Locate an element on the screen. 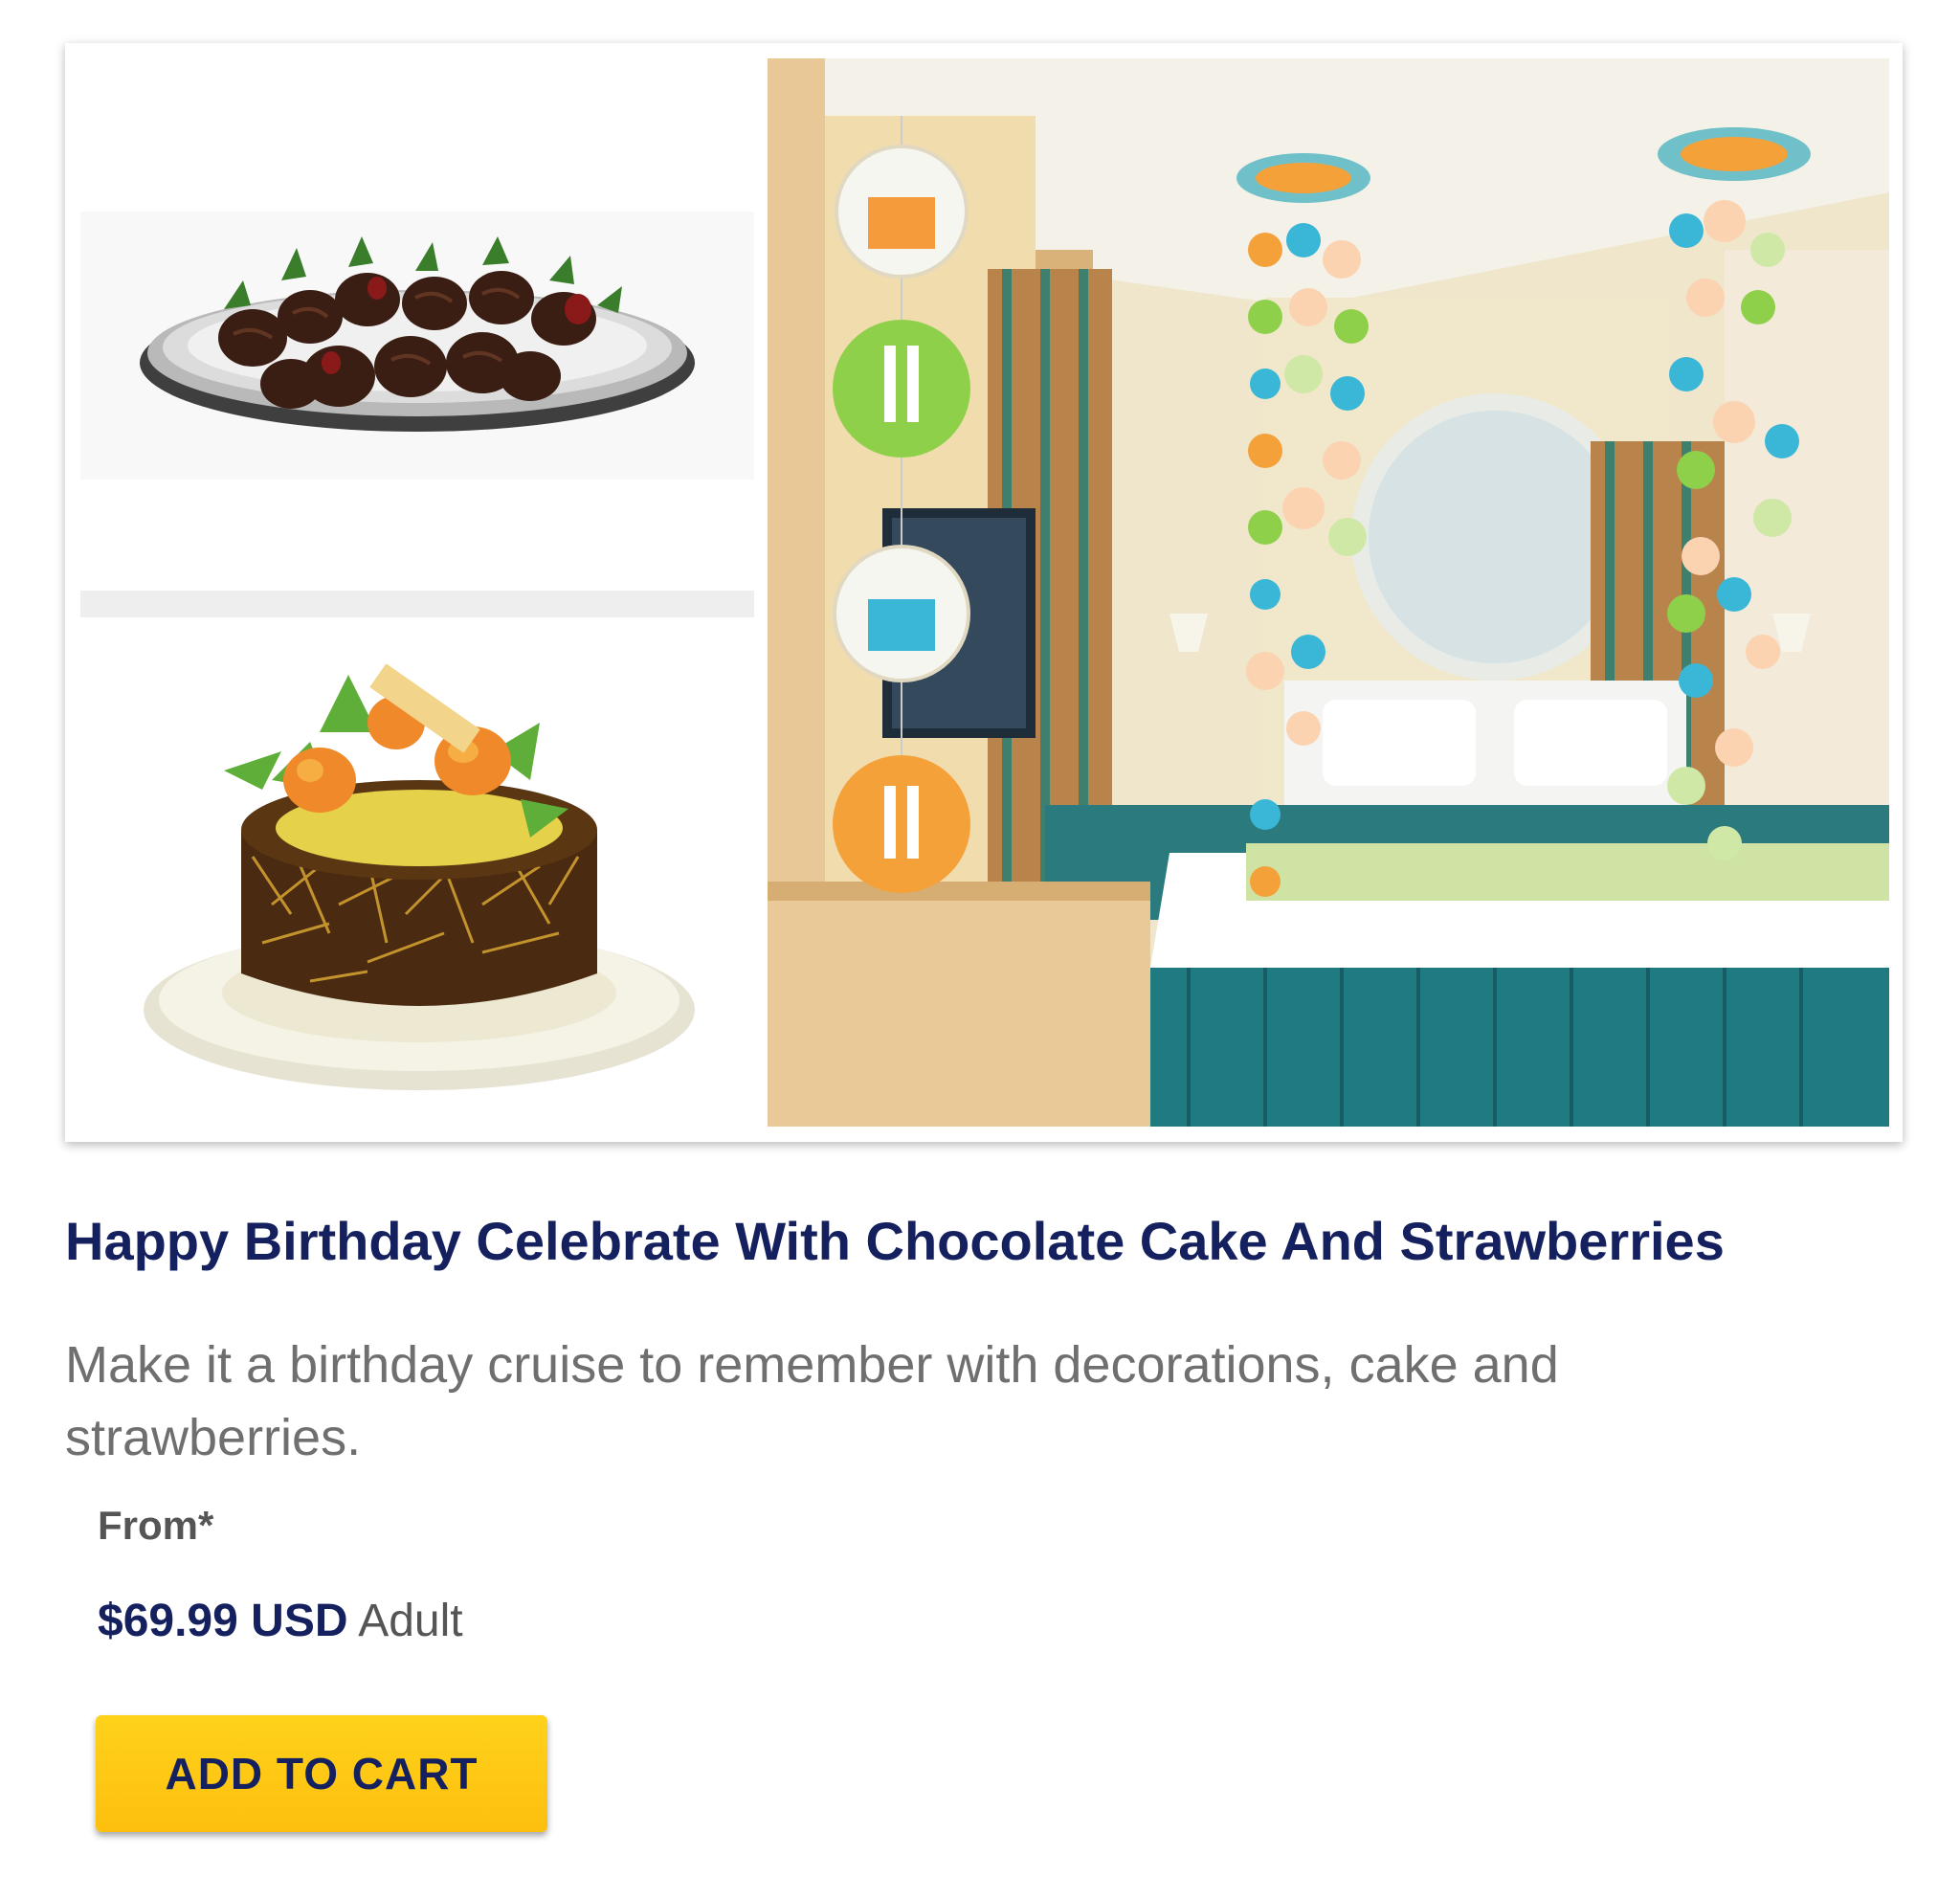 The width and height of the screenshot is (1960, 1899). price-unit: Adult is located at coordinates (410, 1621).